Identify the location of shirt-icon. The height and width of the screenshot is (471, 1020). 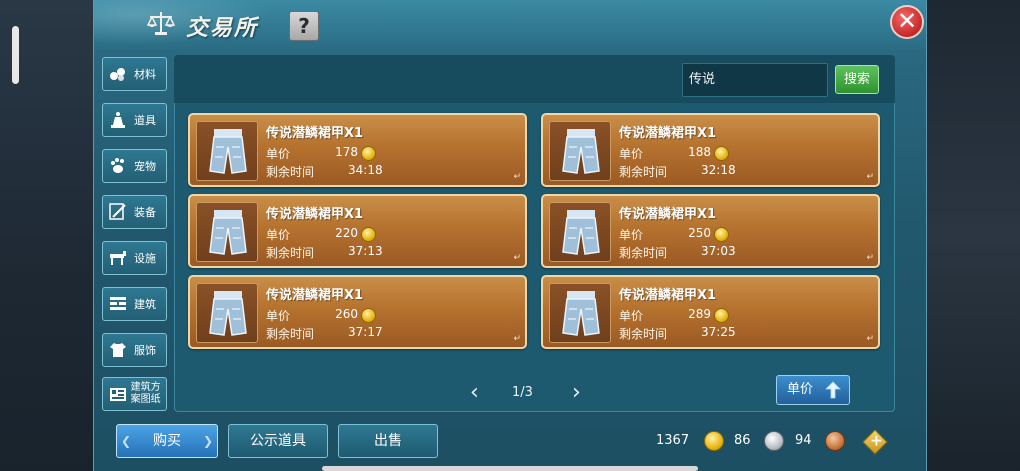
(118, 350).